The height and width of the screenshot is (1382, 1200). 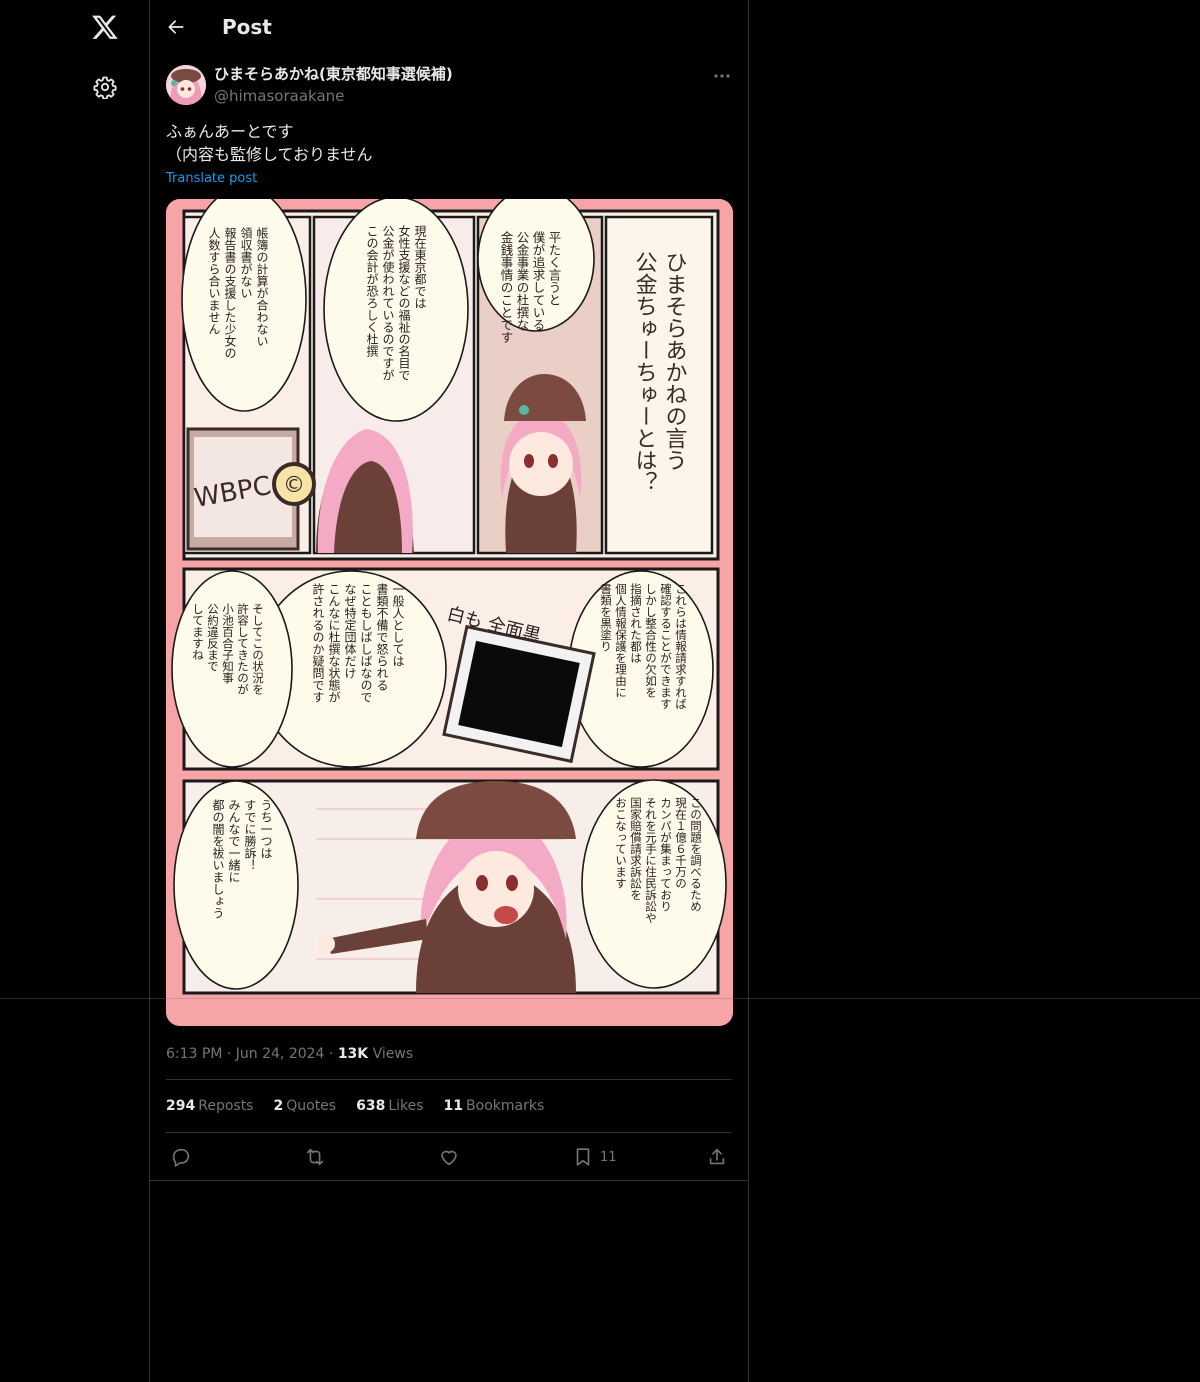 What do you see at coordinates (404, 302) in the screenshot?
I see `svg-text: 女性支援などの福祉の名目で` at bounding box center [404, 302].